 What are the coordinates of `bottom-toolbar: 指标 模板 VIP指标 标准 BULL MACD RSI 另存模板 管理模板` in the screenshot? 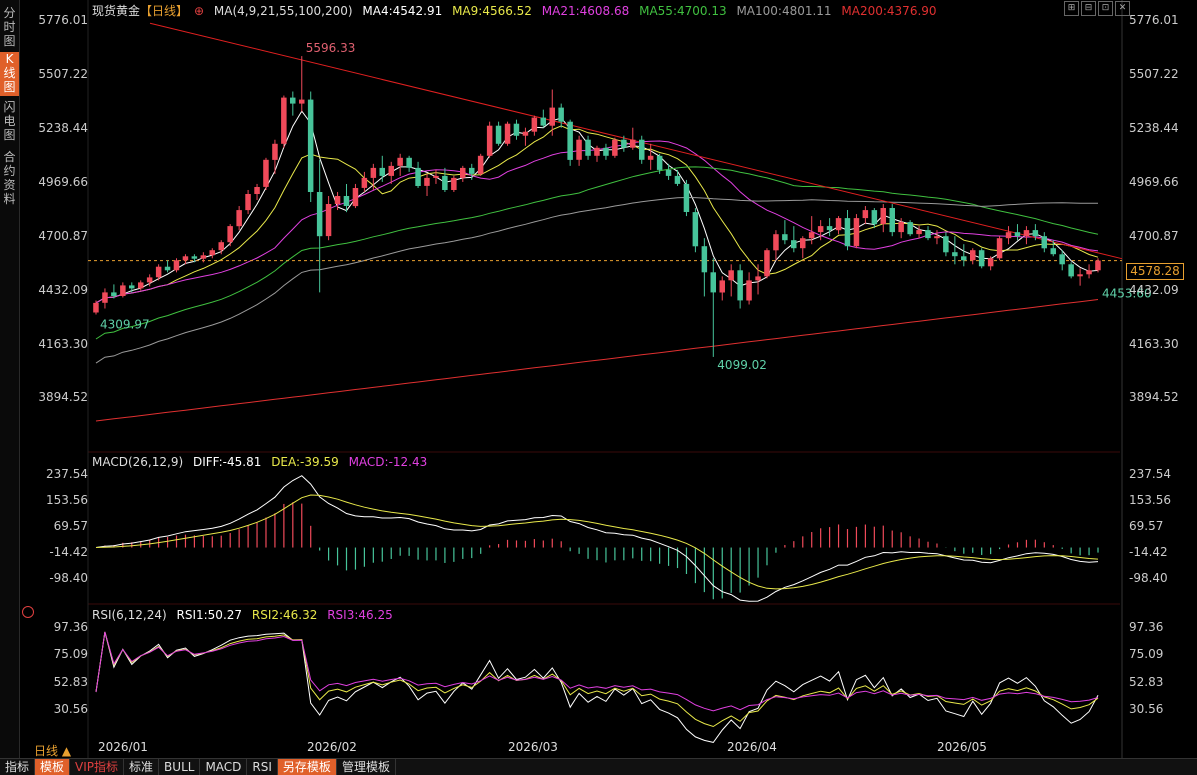 It's located at (598, 766).